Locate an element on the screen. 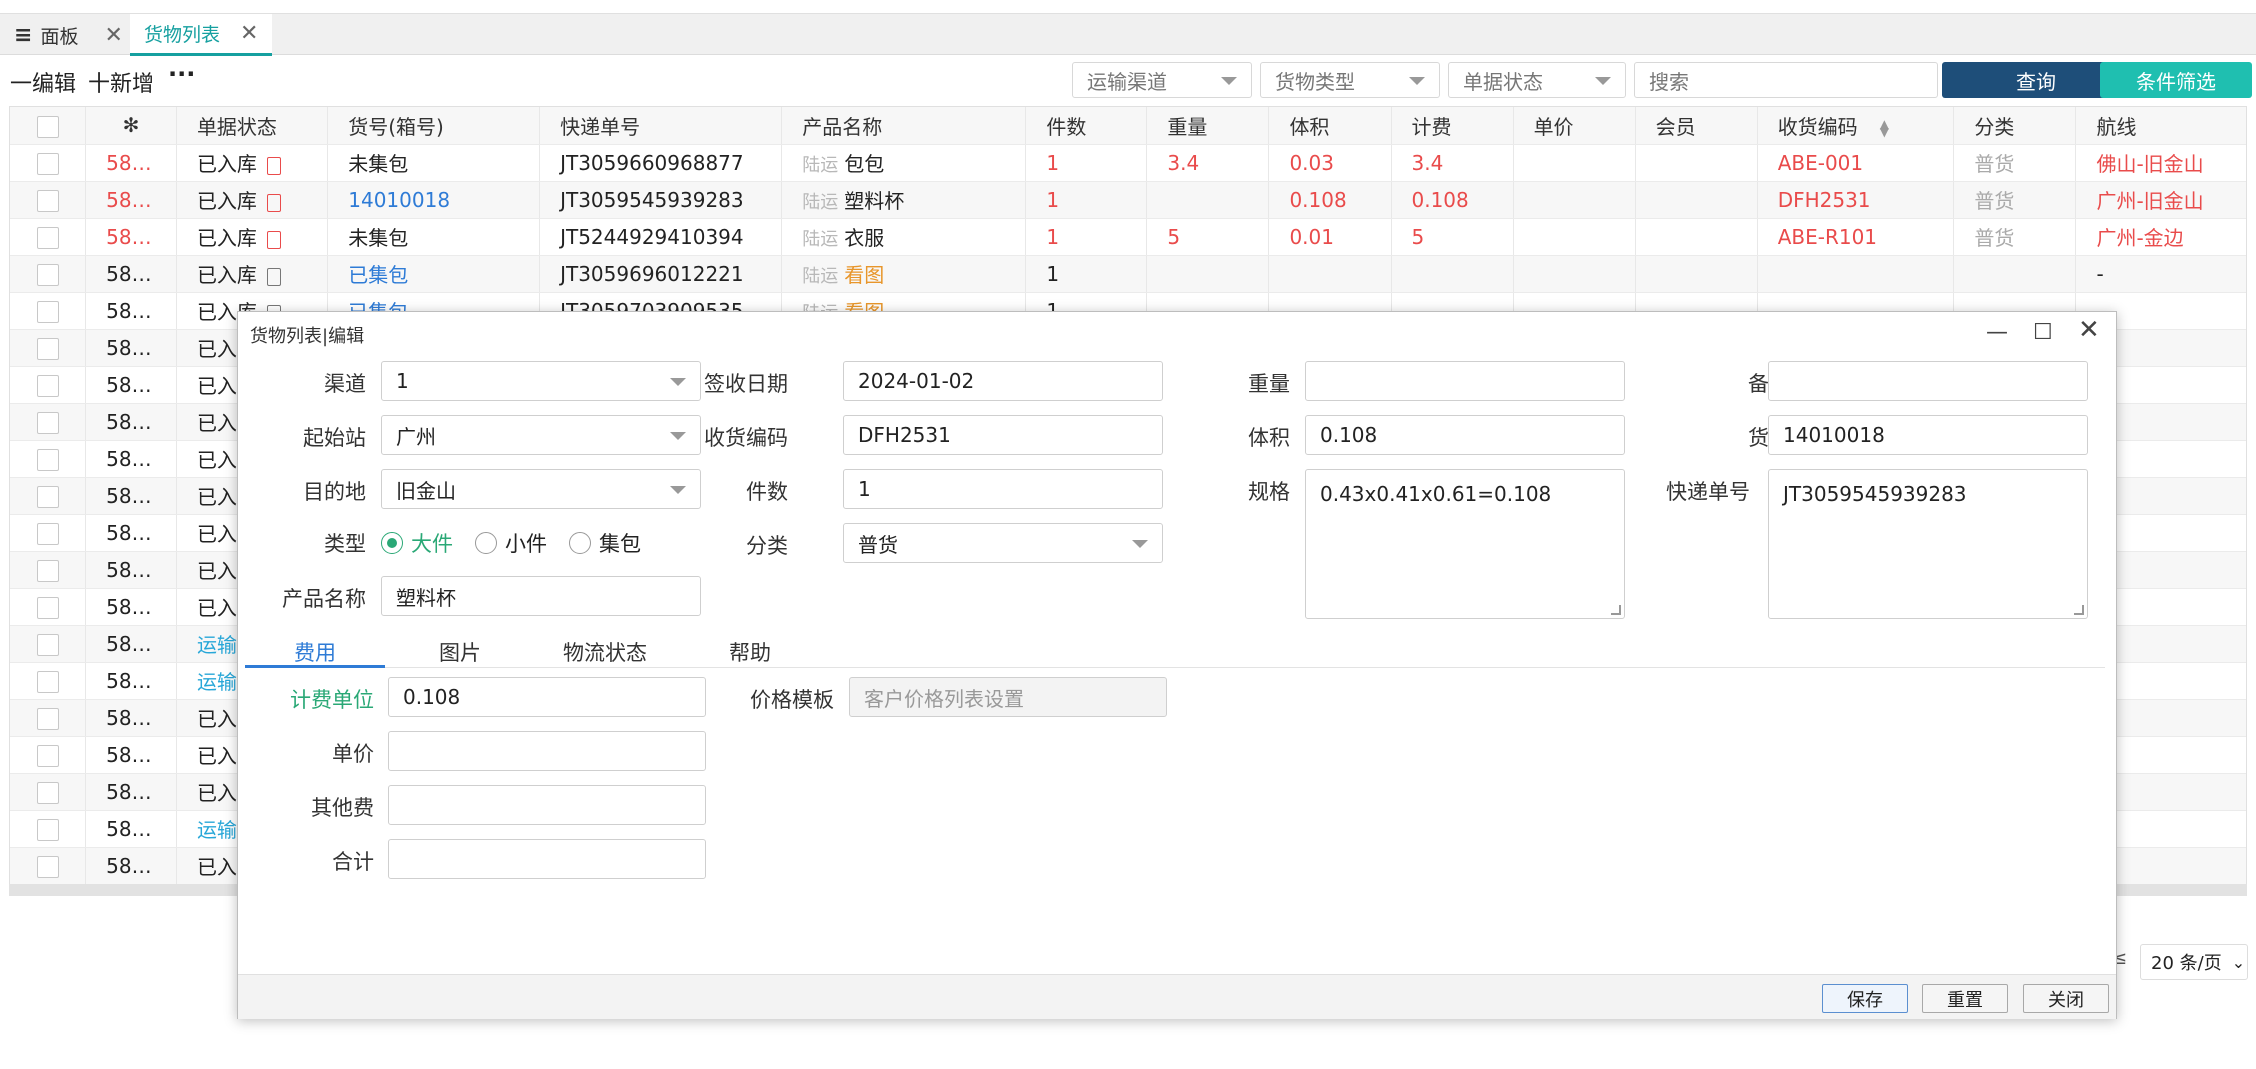  status-filter-select: 单据状态 is located at coordinates (1537, 80).